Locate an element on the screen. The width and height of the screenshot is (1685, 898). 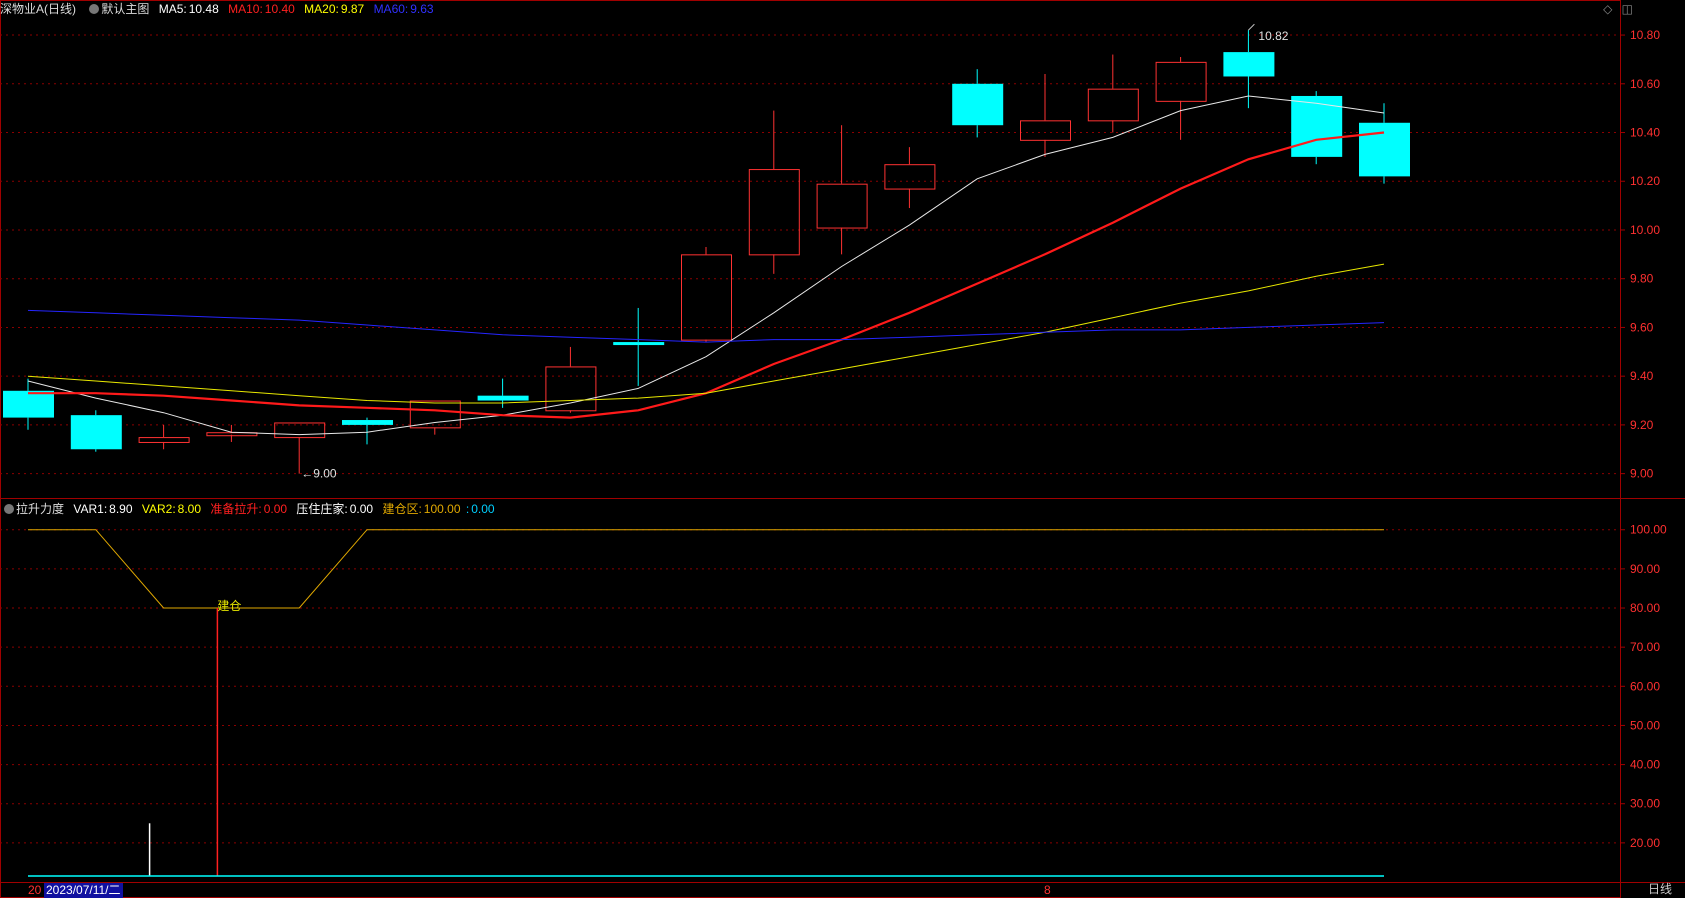
stock-name: 深物业A is located at coordinates (22, 9).